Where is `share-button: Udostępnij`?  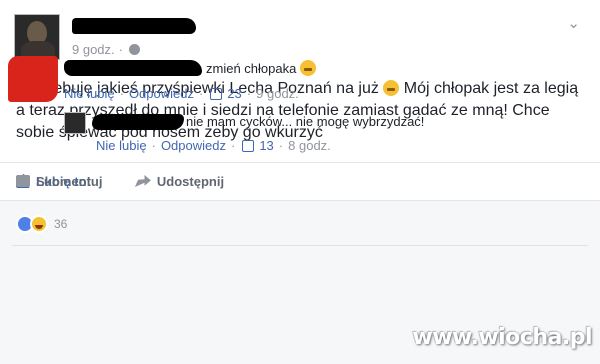
share-button: Udostępnij is located at coordinates (179, 181).